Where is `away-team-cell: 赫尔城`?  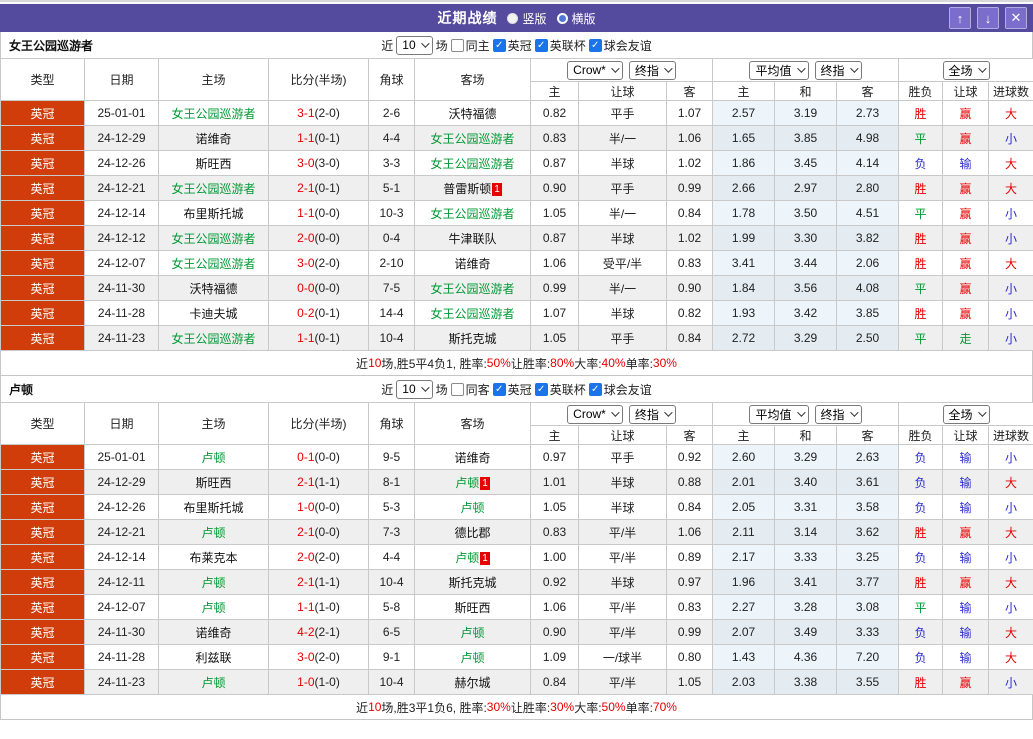 away-team-cell: 赫尔城 is located at coordinates (472, 682).